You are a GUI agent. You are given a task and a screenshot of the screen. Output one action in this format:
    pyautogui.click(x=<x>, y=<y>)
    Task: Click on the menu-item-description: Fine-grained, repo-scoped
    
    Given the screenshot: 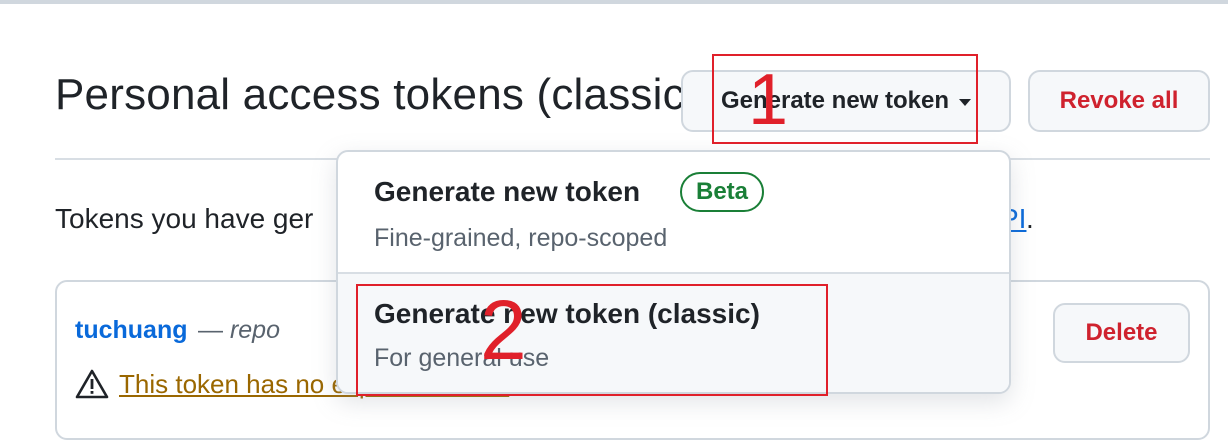 What is the action you would take?
    pyautogui.click(x=521, y=238)
    